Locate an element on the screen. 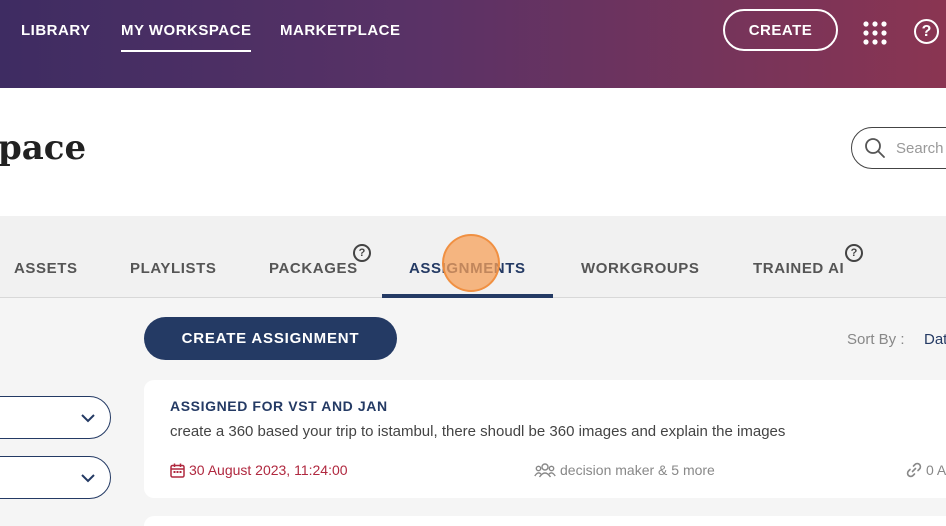 This screenshot has width=946, height=526. packages-help-icon: ? is located at coordinates (362, 253).